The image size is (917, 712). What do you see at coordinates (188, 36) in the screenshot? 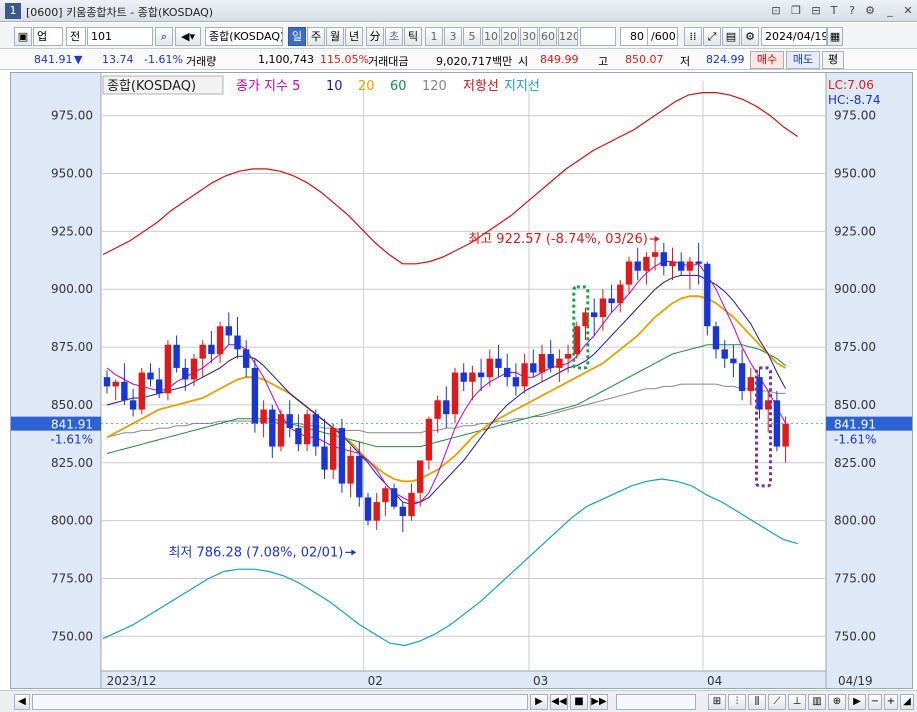
I see `speaker-icon: ◀▾` at bounding box center [188, 36].